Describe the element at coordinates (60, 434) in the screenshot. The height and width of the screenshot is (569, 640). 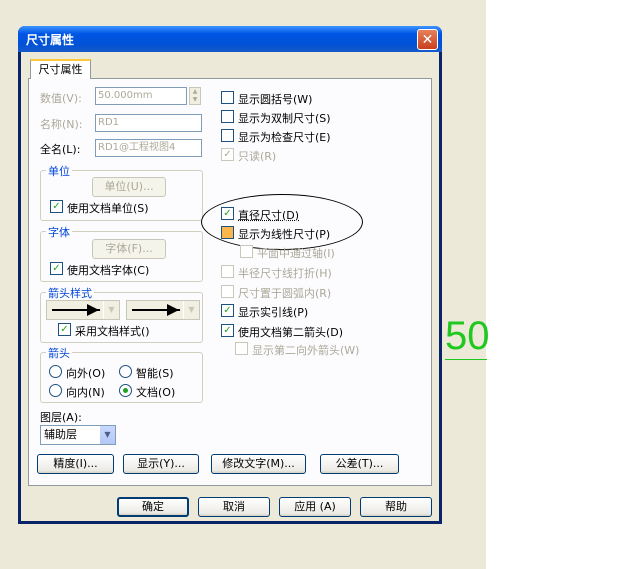
I see `layer-value: 辅助层` at that location.